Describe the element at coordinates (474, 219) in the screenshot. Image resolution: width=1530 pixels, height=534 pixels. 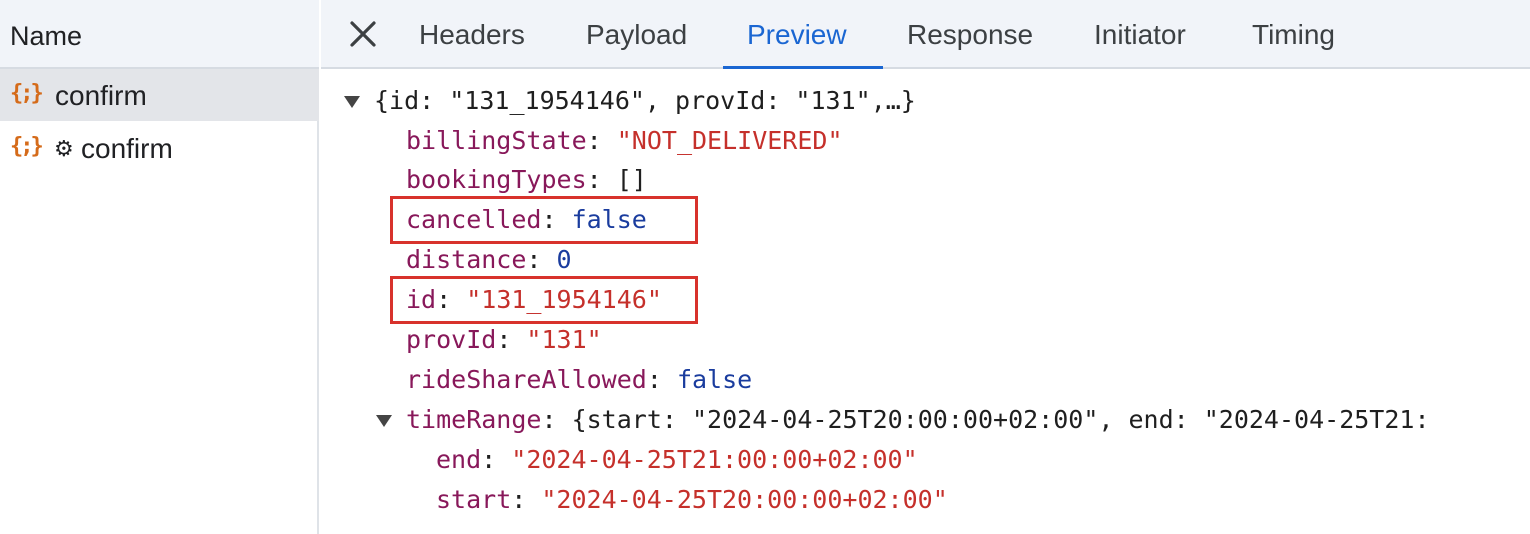
I see `json-key: cancelled` at that location.